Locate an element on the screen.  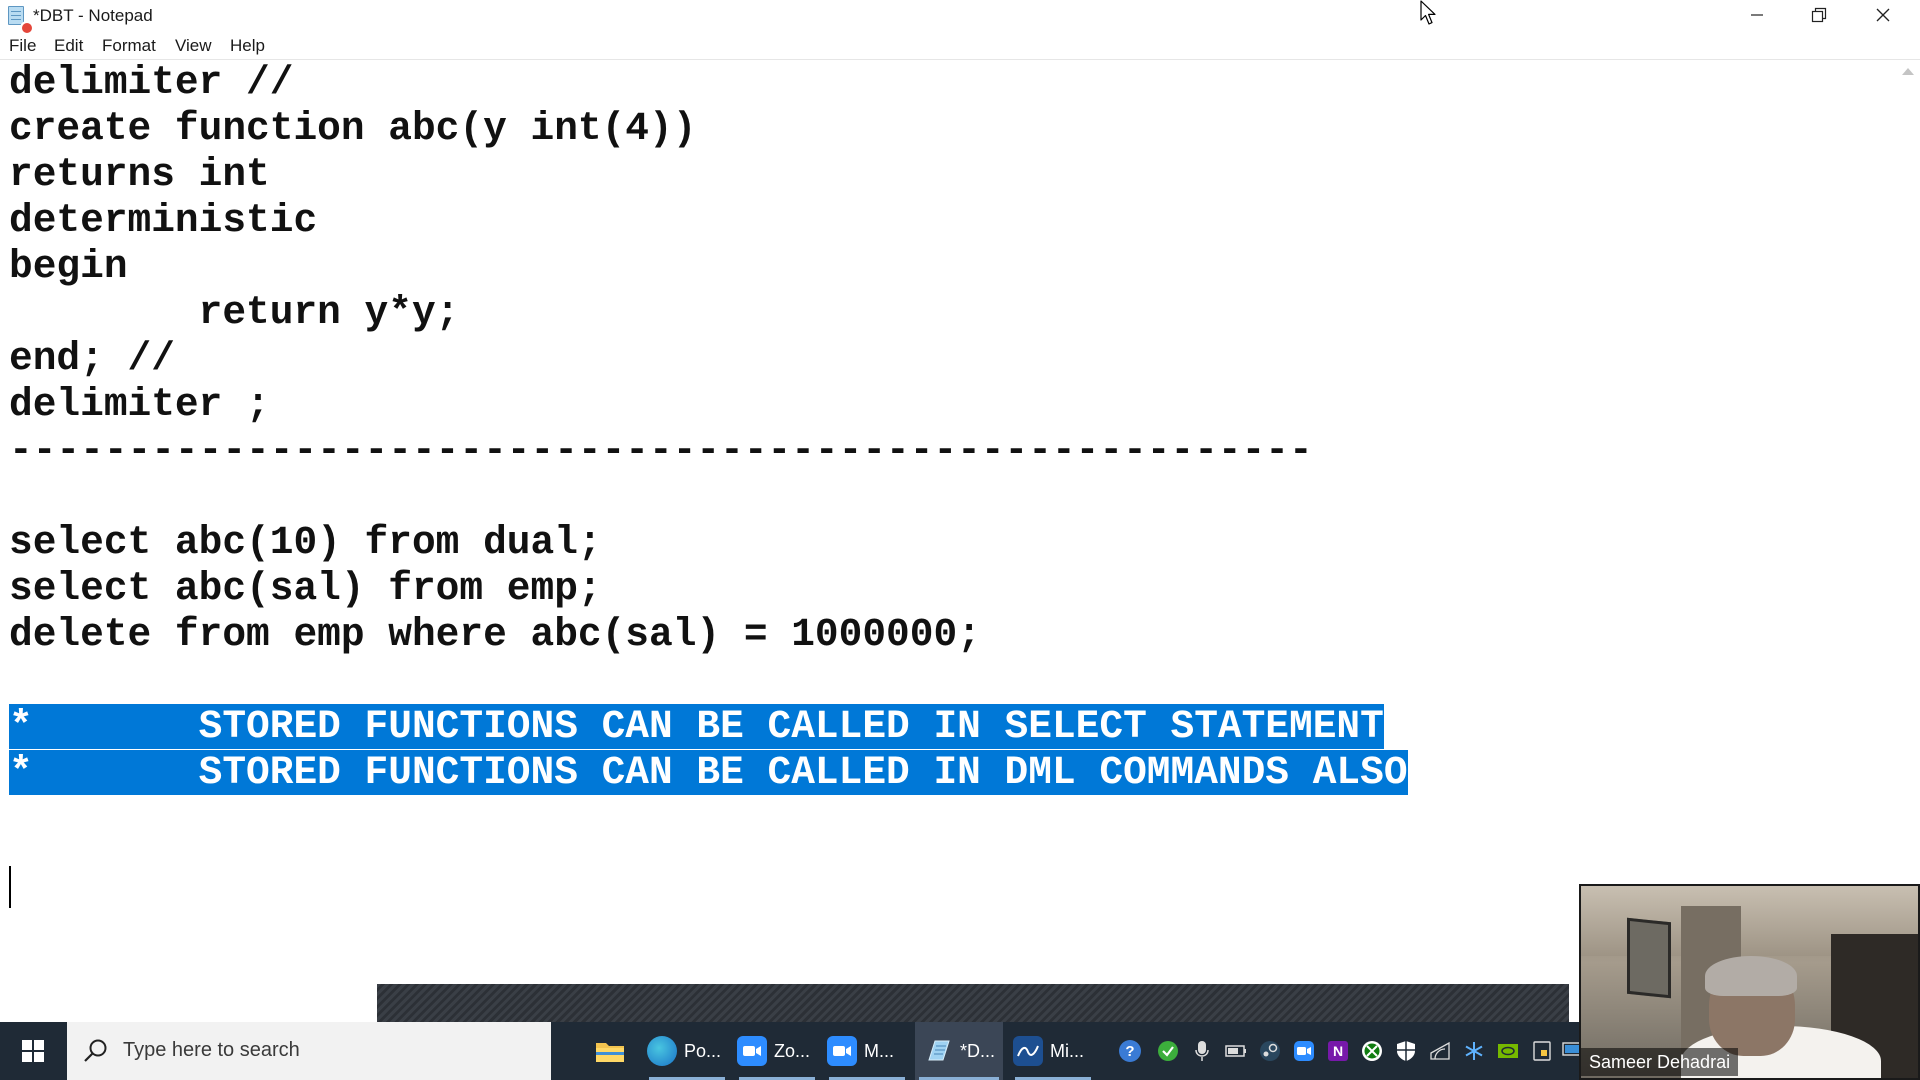
minimize-button is located at coordinates (1757, 15).